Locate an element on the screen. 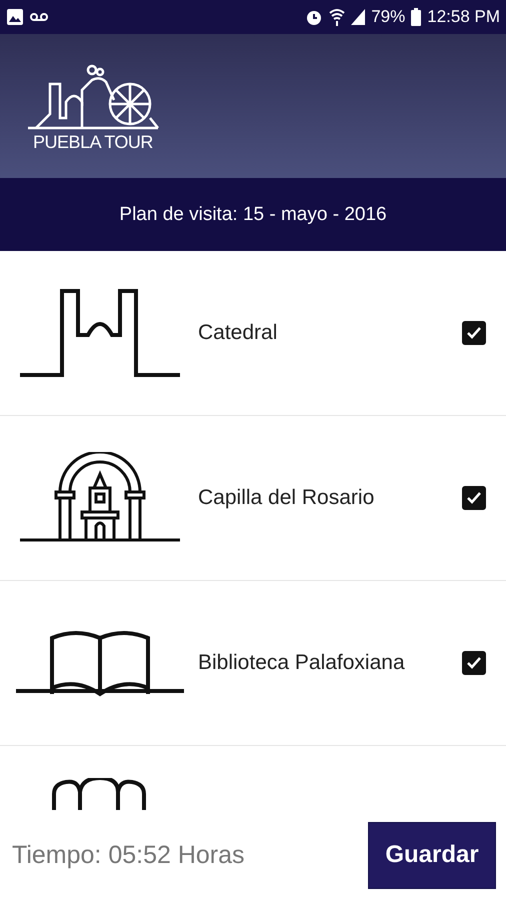 Image resolution: width=506 pixels, height=900 pixels. total-time: Tiempo: 05:52 Horas is located at coordinates (128, 855).